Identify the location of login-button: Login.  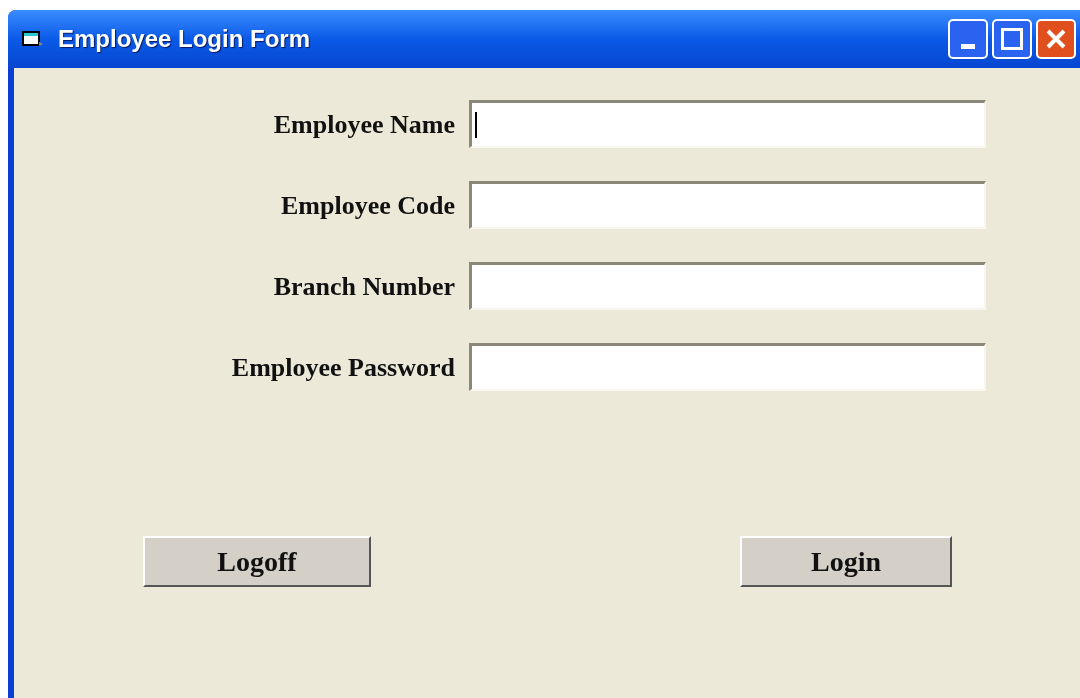
(846, 561).